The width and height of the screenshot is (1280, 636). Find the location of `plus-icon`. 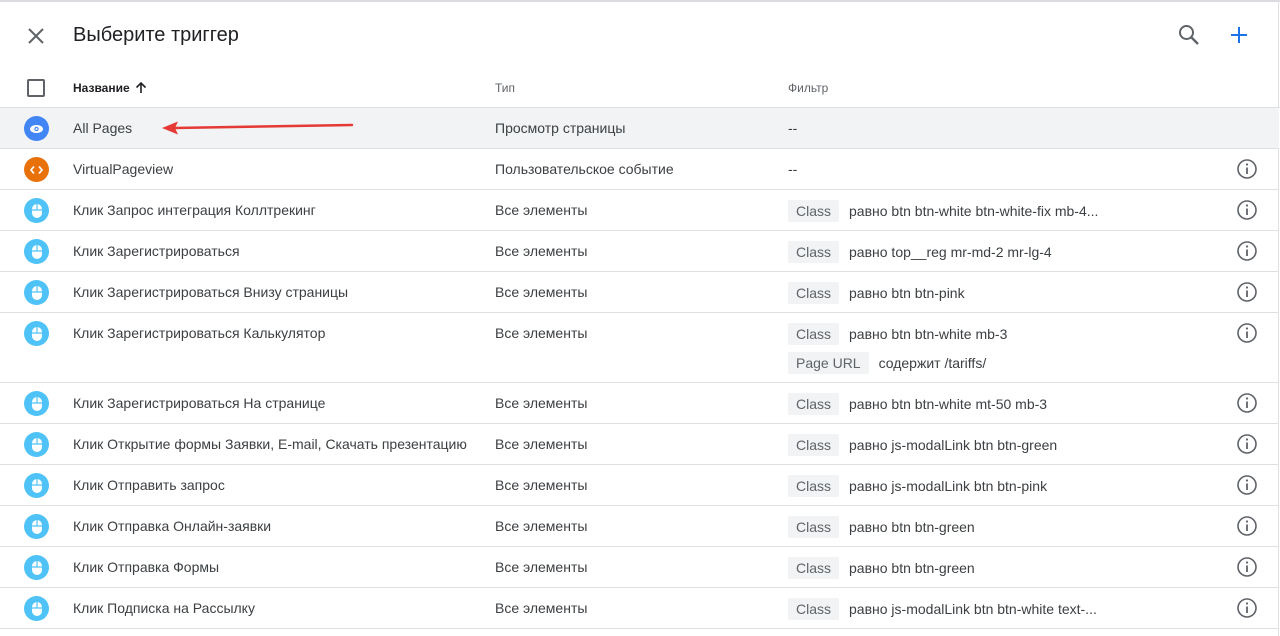

plus-icon is located at coordinates (1239, 35).